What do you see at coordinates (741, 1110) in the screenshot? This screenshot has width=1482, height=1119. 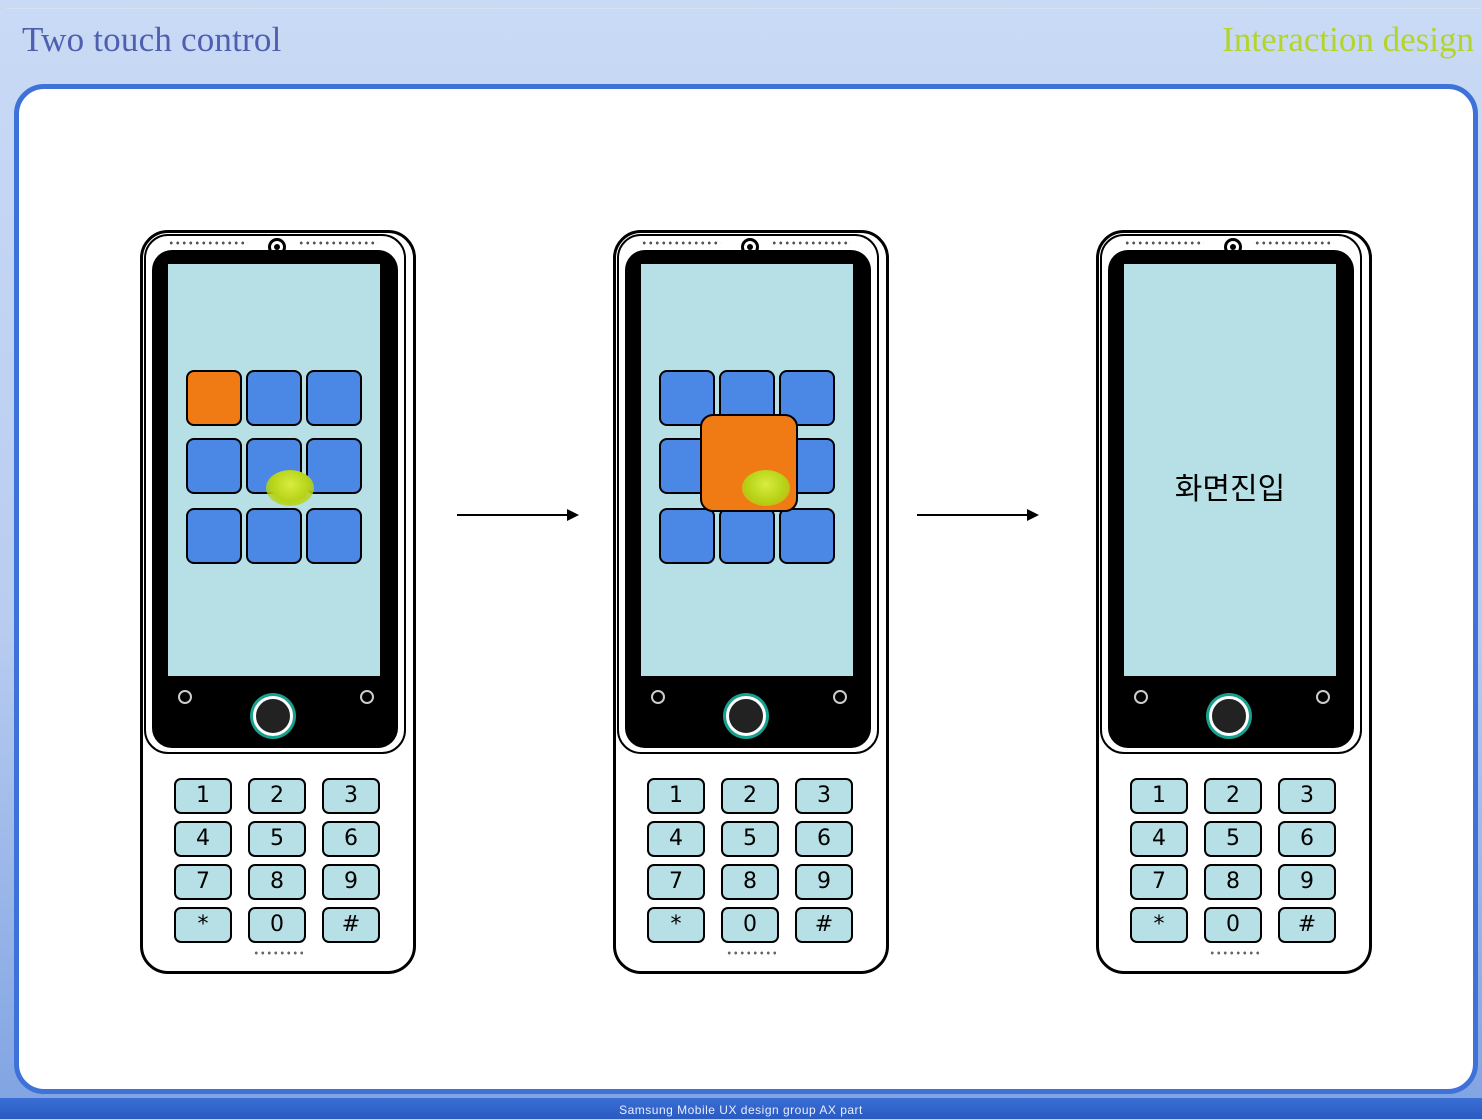 I see `footer-credit: Samsung Mobile UX design group AX part` at bounding box center [741, 1110].